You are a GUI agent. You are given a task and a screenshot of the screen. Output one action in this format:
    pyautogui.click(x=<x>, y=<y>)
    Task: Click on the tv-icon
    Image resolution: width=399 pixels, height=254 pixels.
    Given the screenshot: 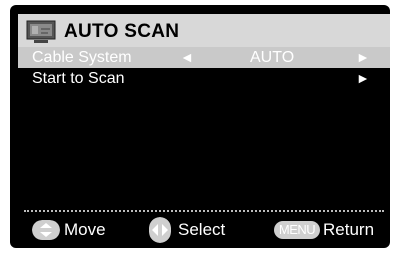 What is the action you would take?
    pyautogui.click(x=41, y=31)
    